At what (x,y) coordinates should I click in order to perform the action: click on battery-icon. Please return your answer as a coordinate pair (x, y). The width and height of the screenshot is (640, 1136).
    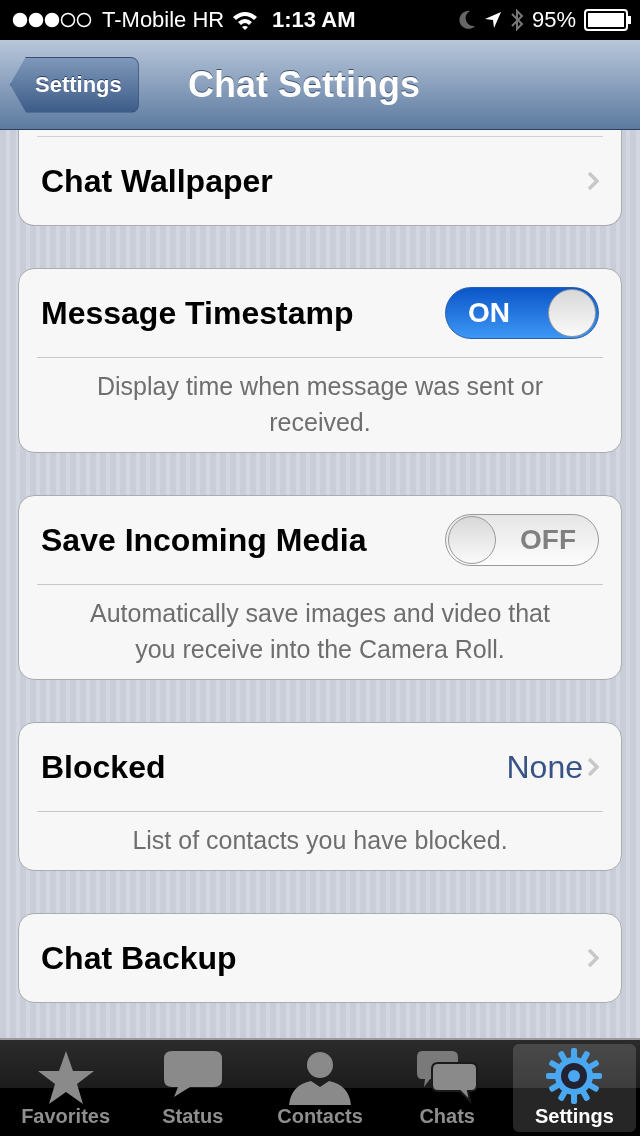
    Looking at the image, I should click on (608, 20).